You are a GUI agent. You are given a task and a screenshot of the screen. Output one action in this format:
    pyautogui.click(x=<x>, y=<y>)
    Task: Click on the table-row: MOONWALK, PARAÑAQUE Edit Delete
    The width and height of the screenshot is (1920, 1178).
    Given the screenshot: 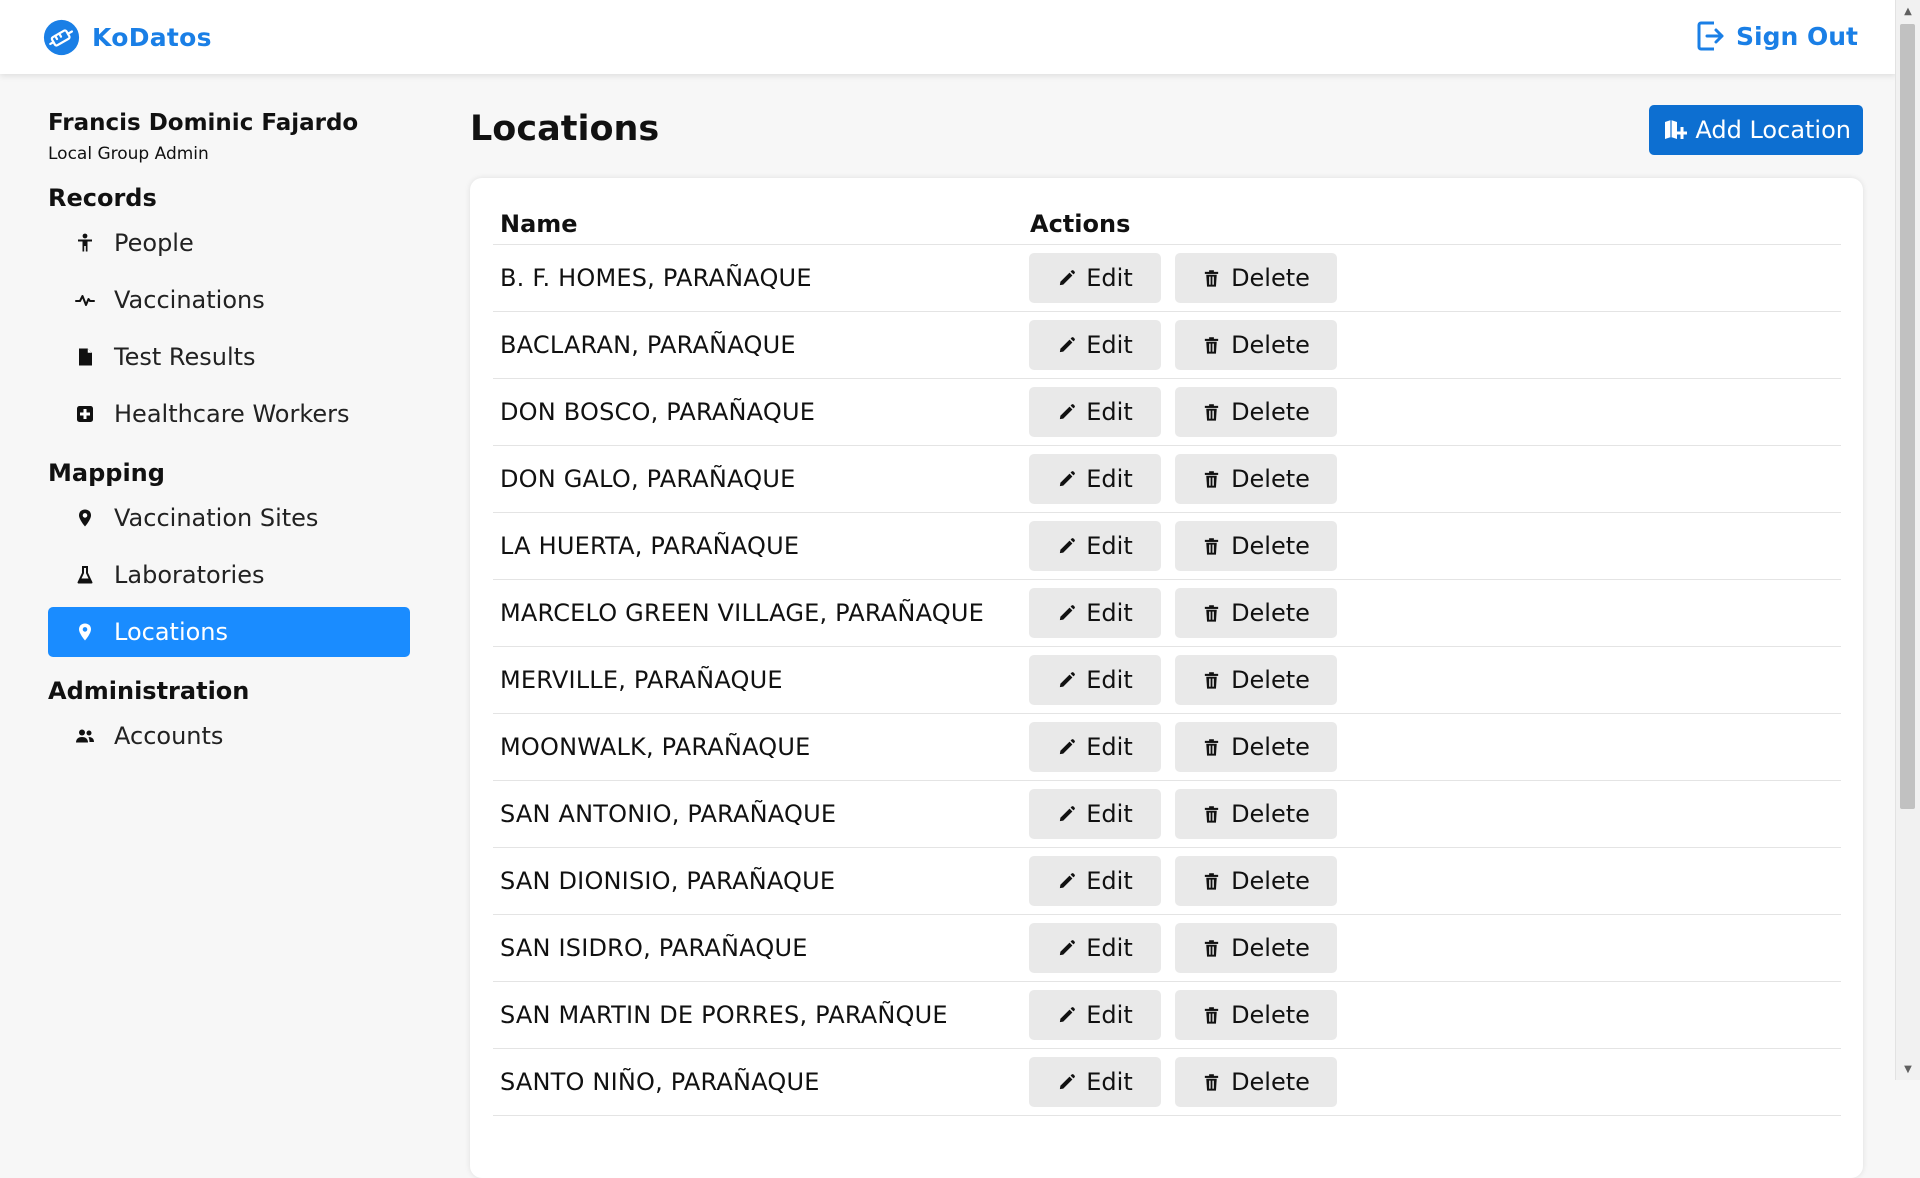 What is the action you would take?
    pyautogui.click(x=1167, y=747)
    